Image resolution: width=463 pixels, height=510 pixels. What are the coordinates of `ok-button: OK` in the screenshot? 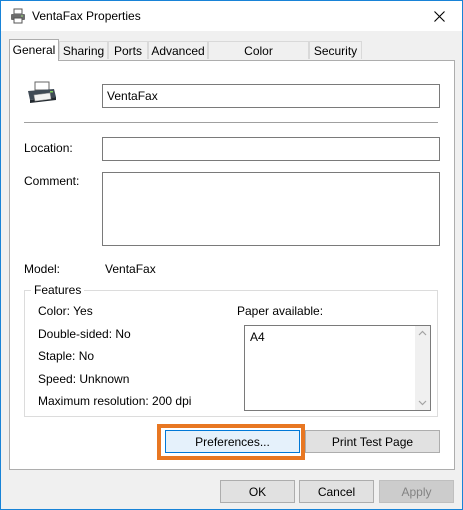 It's located at (257, 491).